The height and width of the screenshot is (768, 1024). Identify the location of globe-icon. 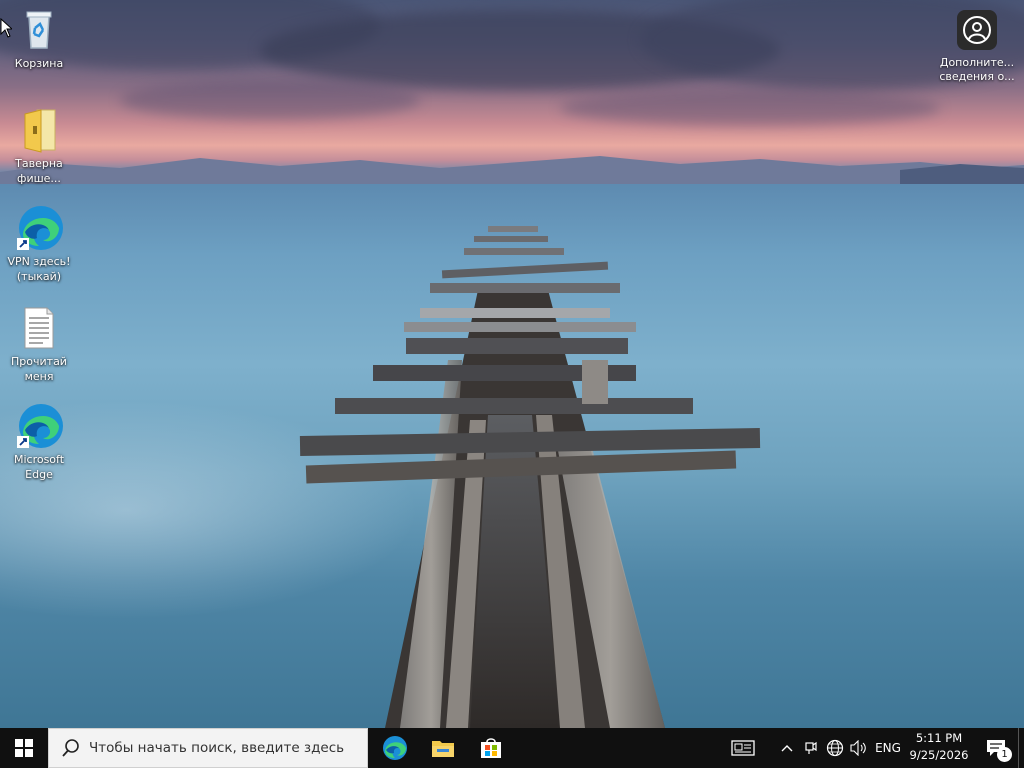
(835, 748).